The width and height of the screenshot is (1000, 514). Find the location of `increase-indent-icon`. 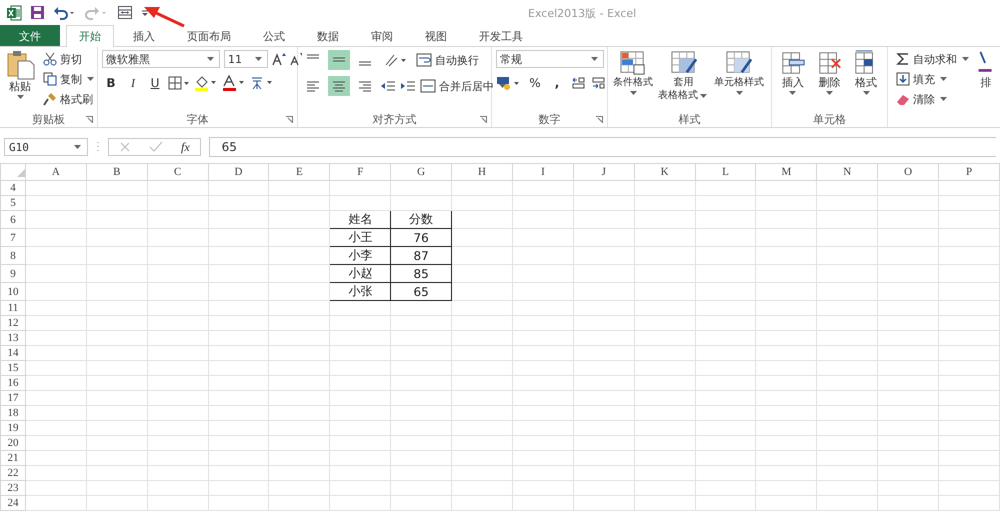

increase-indent-icon is located at coordinates (408, 86).